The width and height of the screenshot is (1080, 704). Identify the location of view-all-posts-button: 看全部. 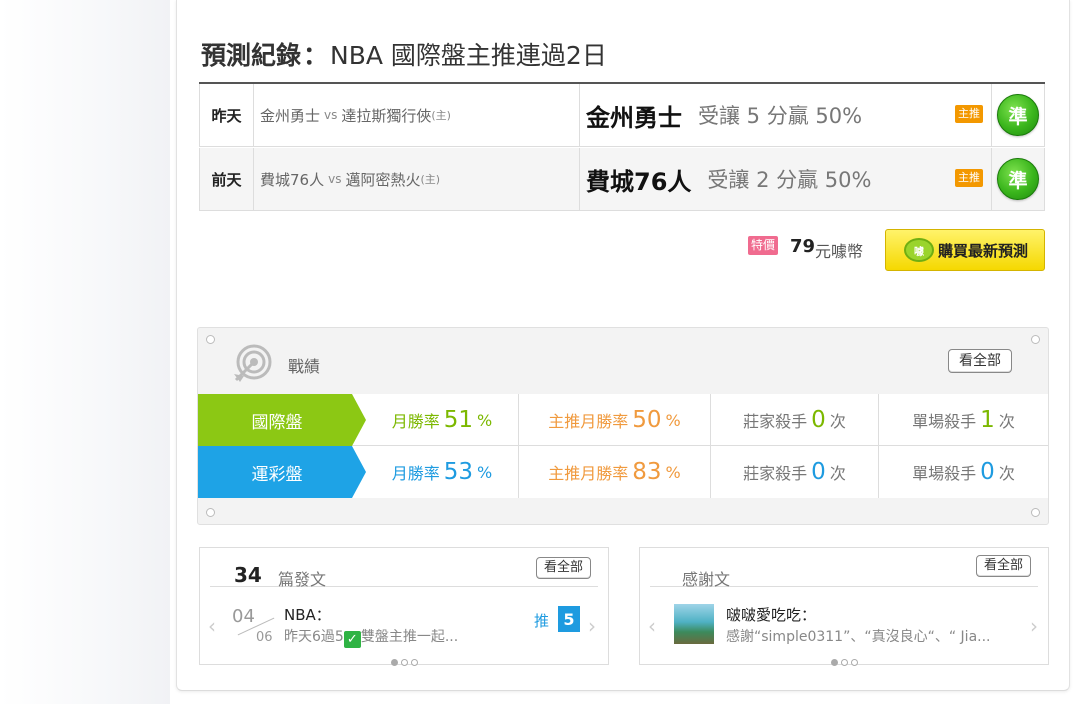
(564, 568).